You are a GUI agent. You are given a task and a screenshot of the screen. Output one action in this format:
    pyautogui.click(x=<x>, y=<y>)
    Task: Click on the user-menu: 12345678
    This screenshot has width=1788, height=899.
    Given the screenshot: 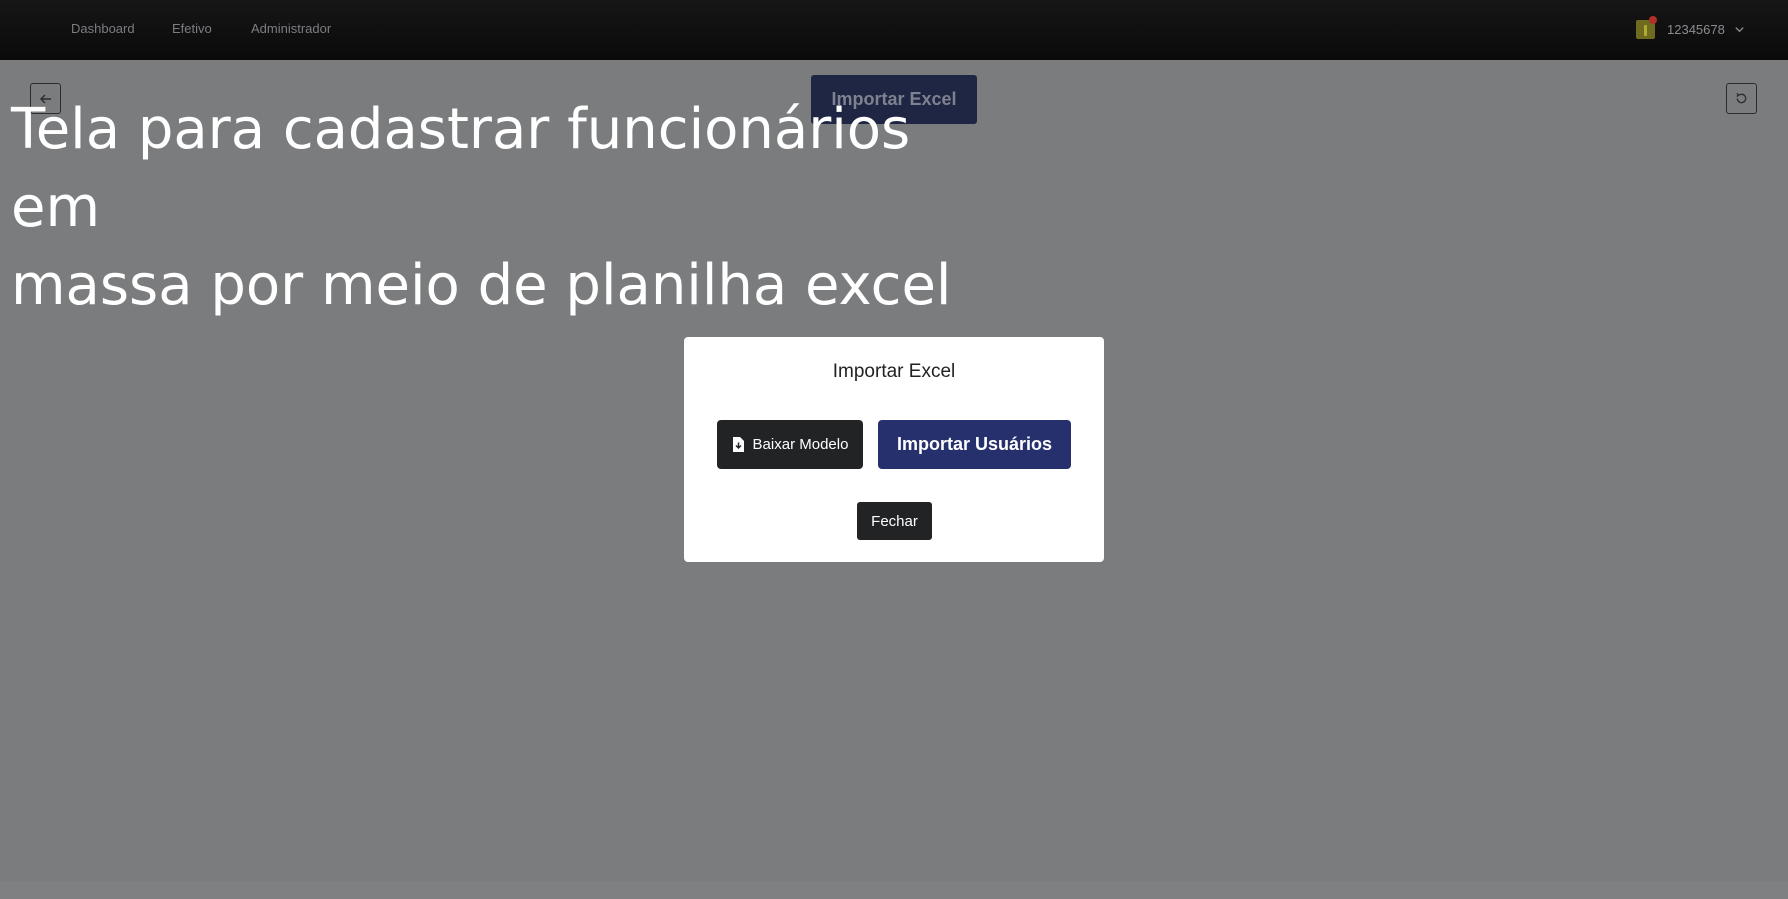 What is the action you would take?
    pyautogui.click(x=1690, y=28)
    